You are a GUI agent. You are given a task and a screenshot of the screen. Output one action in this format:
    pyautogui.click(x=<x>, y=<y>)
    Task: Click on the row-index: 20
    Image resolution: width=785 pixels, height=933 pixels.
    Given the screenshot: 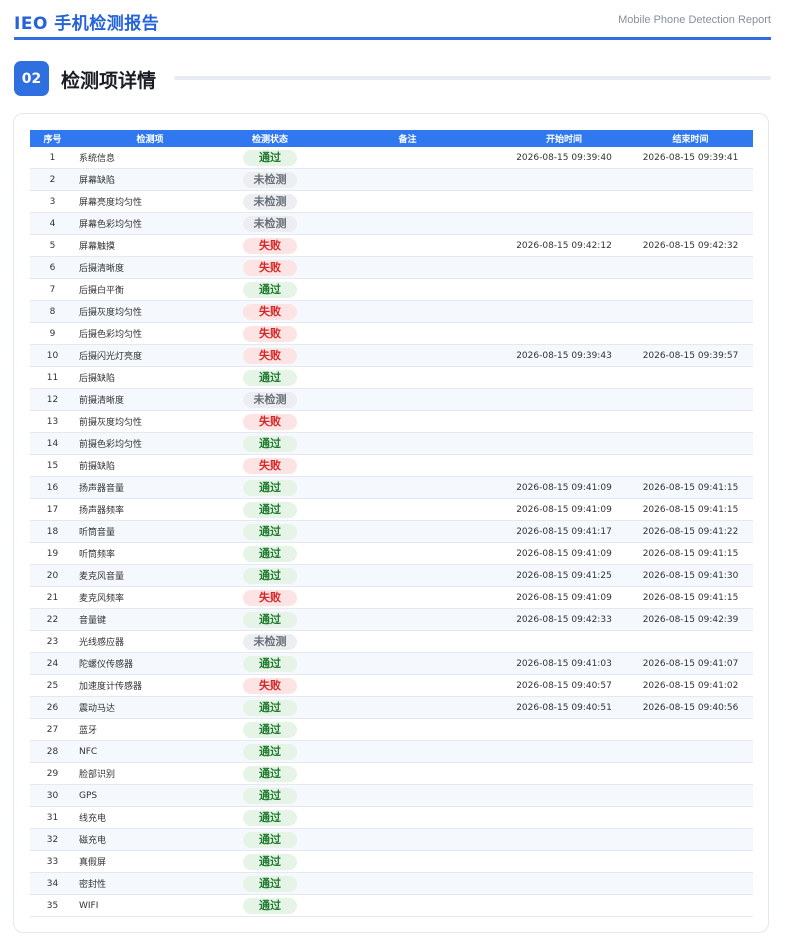 What is the action you would take?
    pyautogui.click(x=52, y=575)
    